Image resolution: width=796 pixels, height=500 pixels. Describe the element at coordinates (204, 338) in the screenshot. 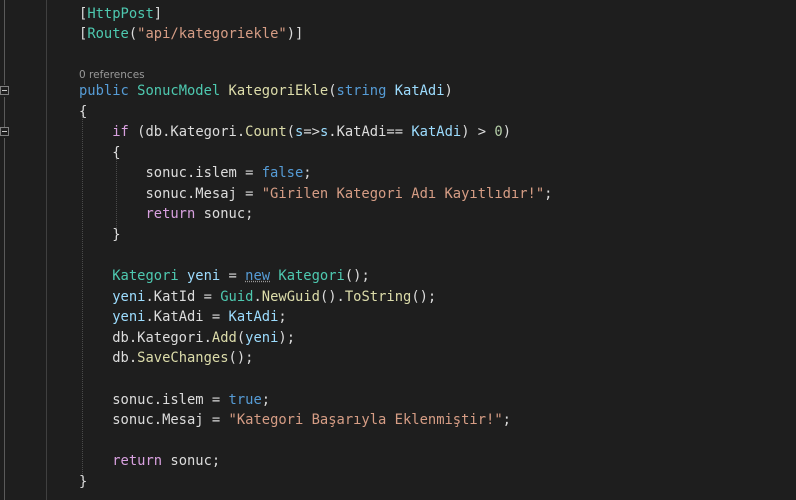

I see `code-line-add-kategori: db.Kategori.Add(yeni);` at that location.